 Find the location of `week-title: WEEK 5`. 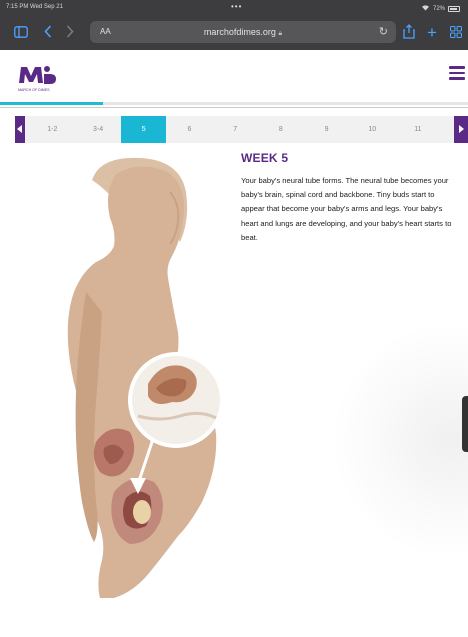

week-title: WEEK 5 is located at coordinates (265, 158).